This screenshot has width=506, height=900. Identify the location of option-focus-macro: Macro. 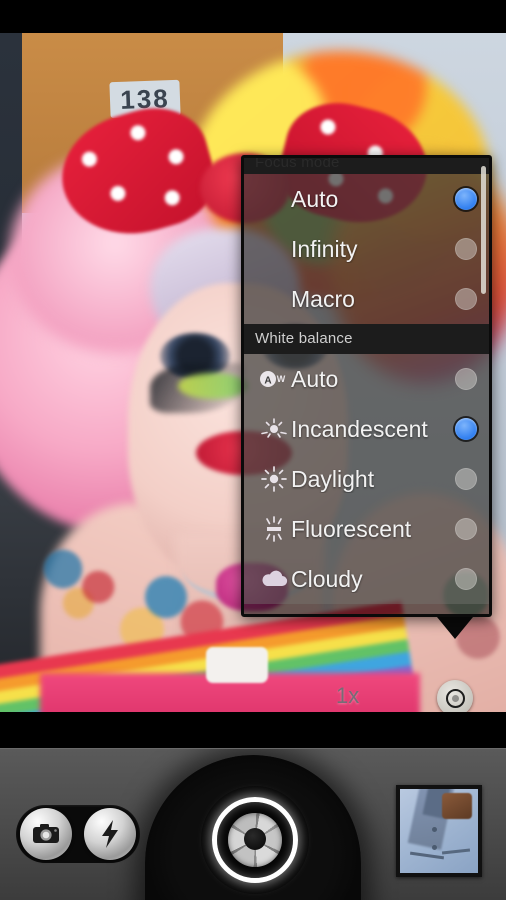
(366, 299).